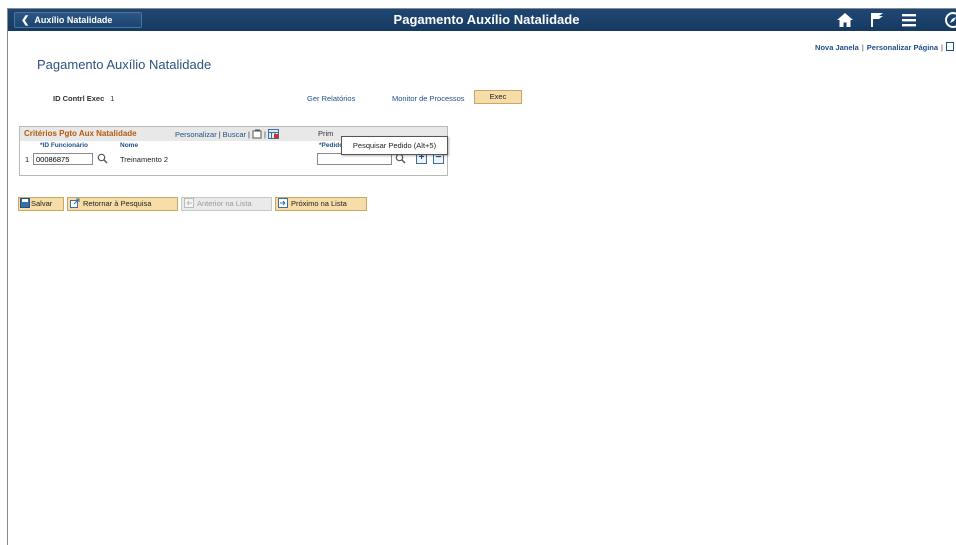 The width and height of the screenshot is (956, 545). Describe the element at coordinates (63, 159) in the screenshot. I see `employee-id-input` at that location.